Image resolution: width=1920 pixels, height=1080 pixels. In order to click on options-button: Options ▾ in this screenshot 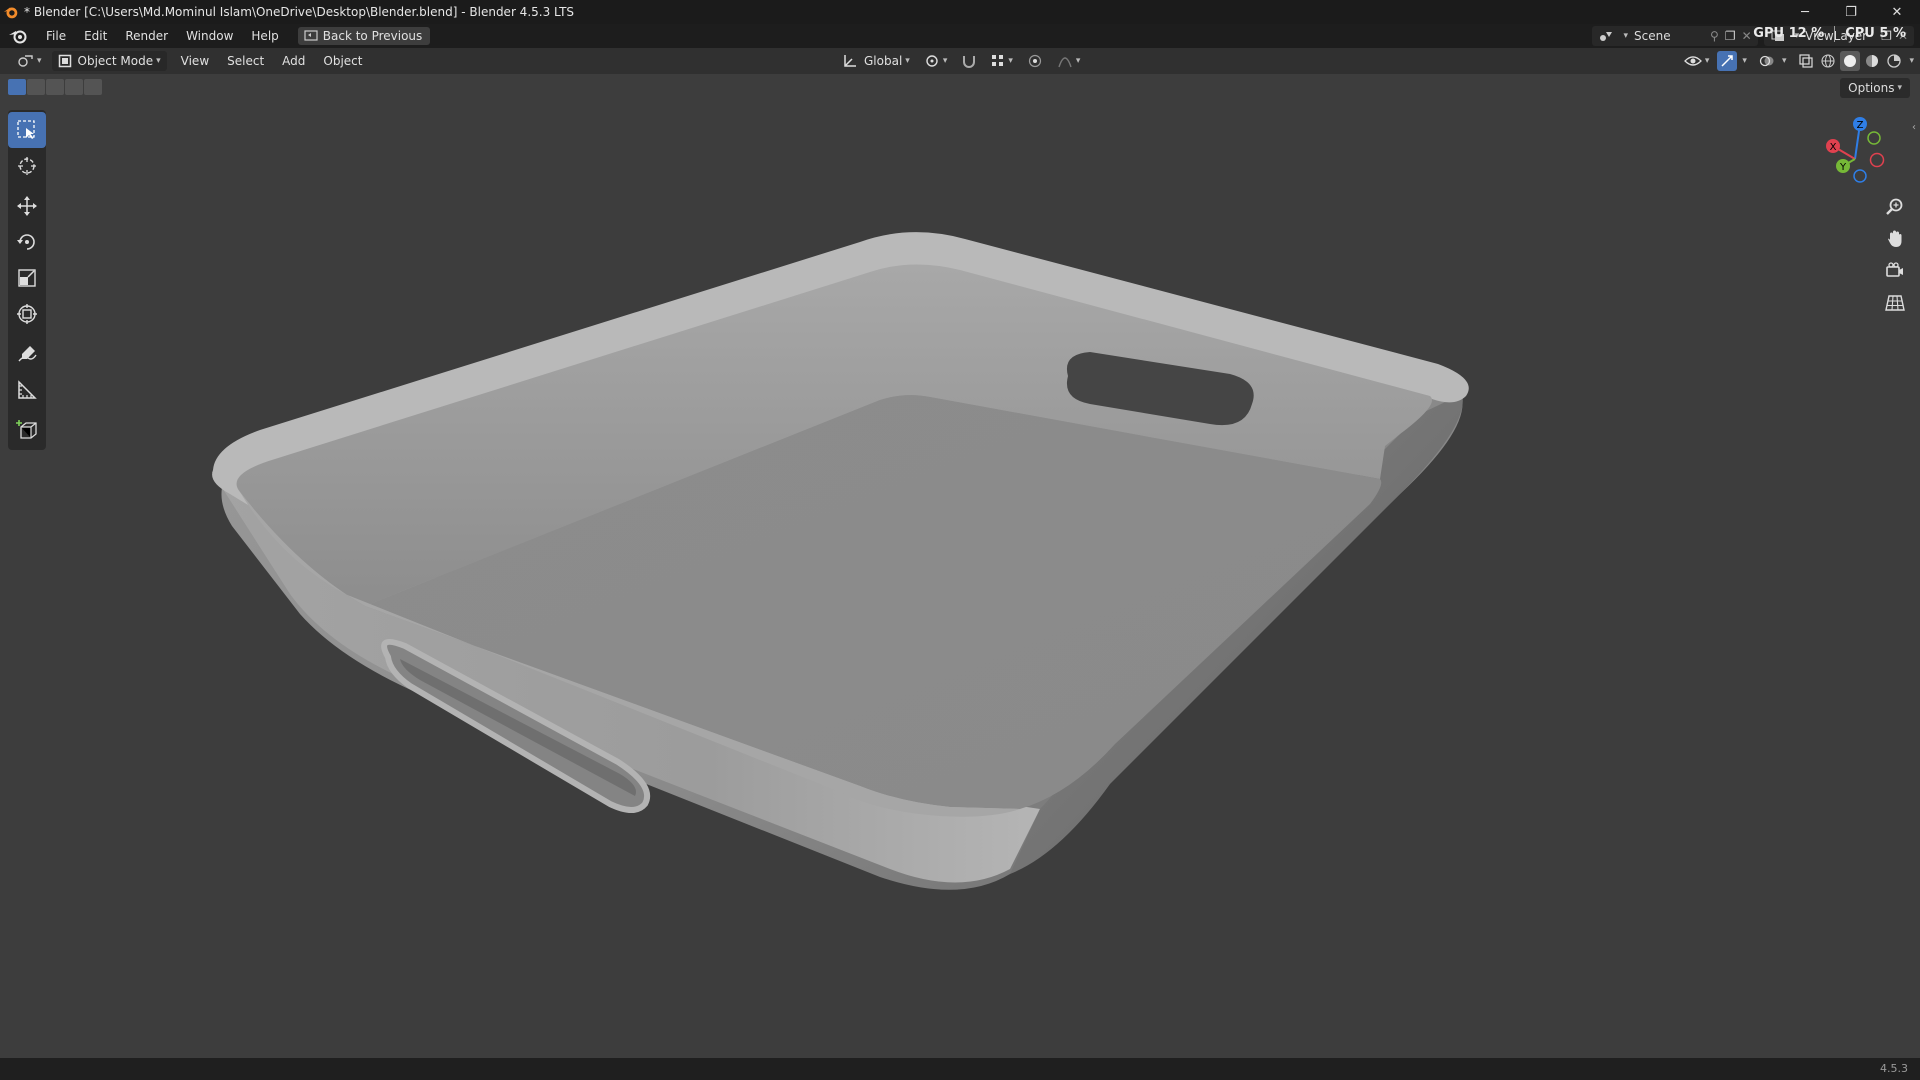, I will do `click(1875, 88)`.